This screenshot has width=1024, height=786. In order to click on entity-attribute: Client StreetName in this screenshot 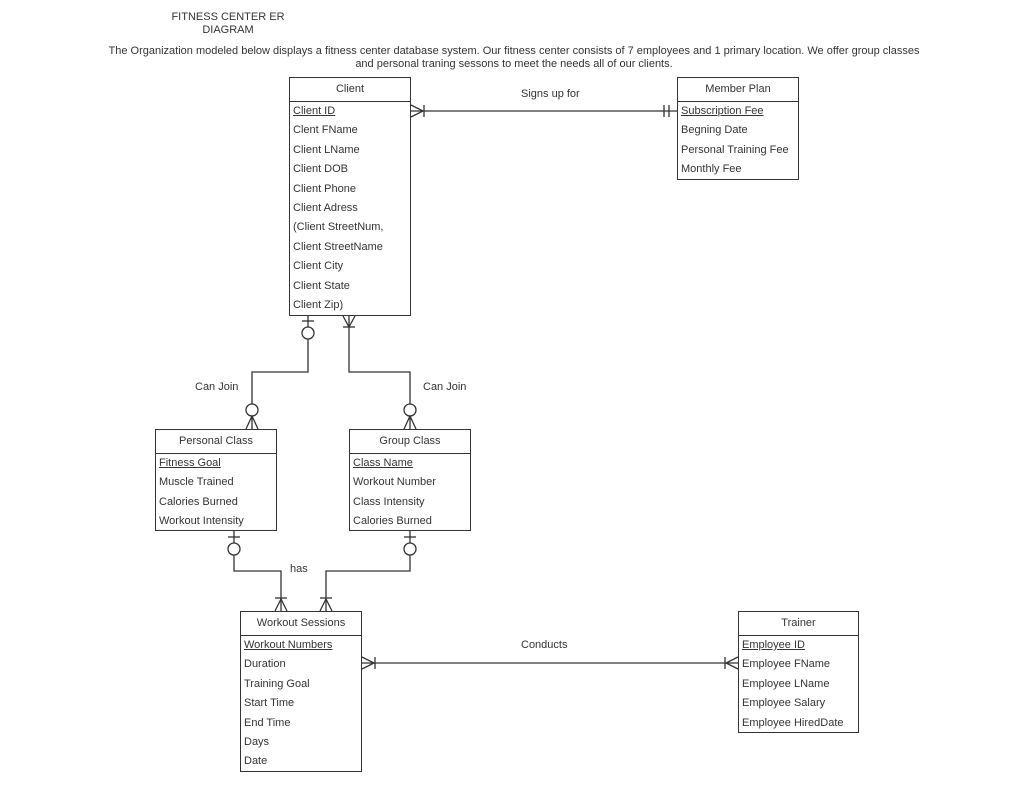, I will do `click(338, 246)`.